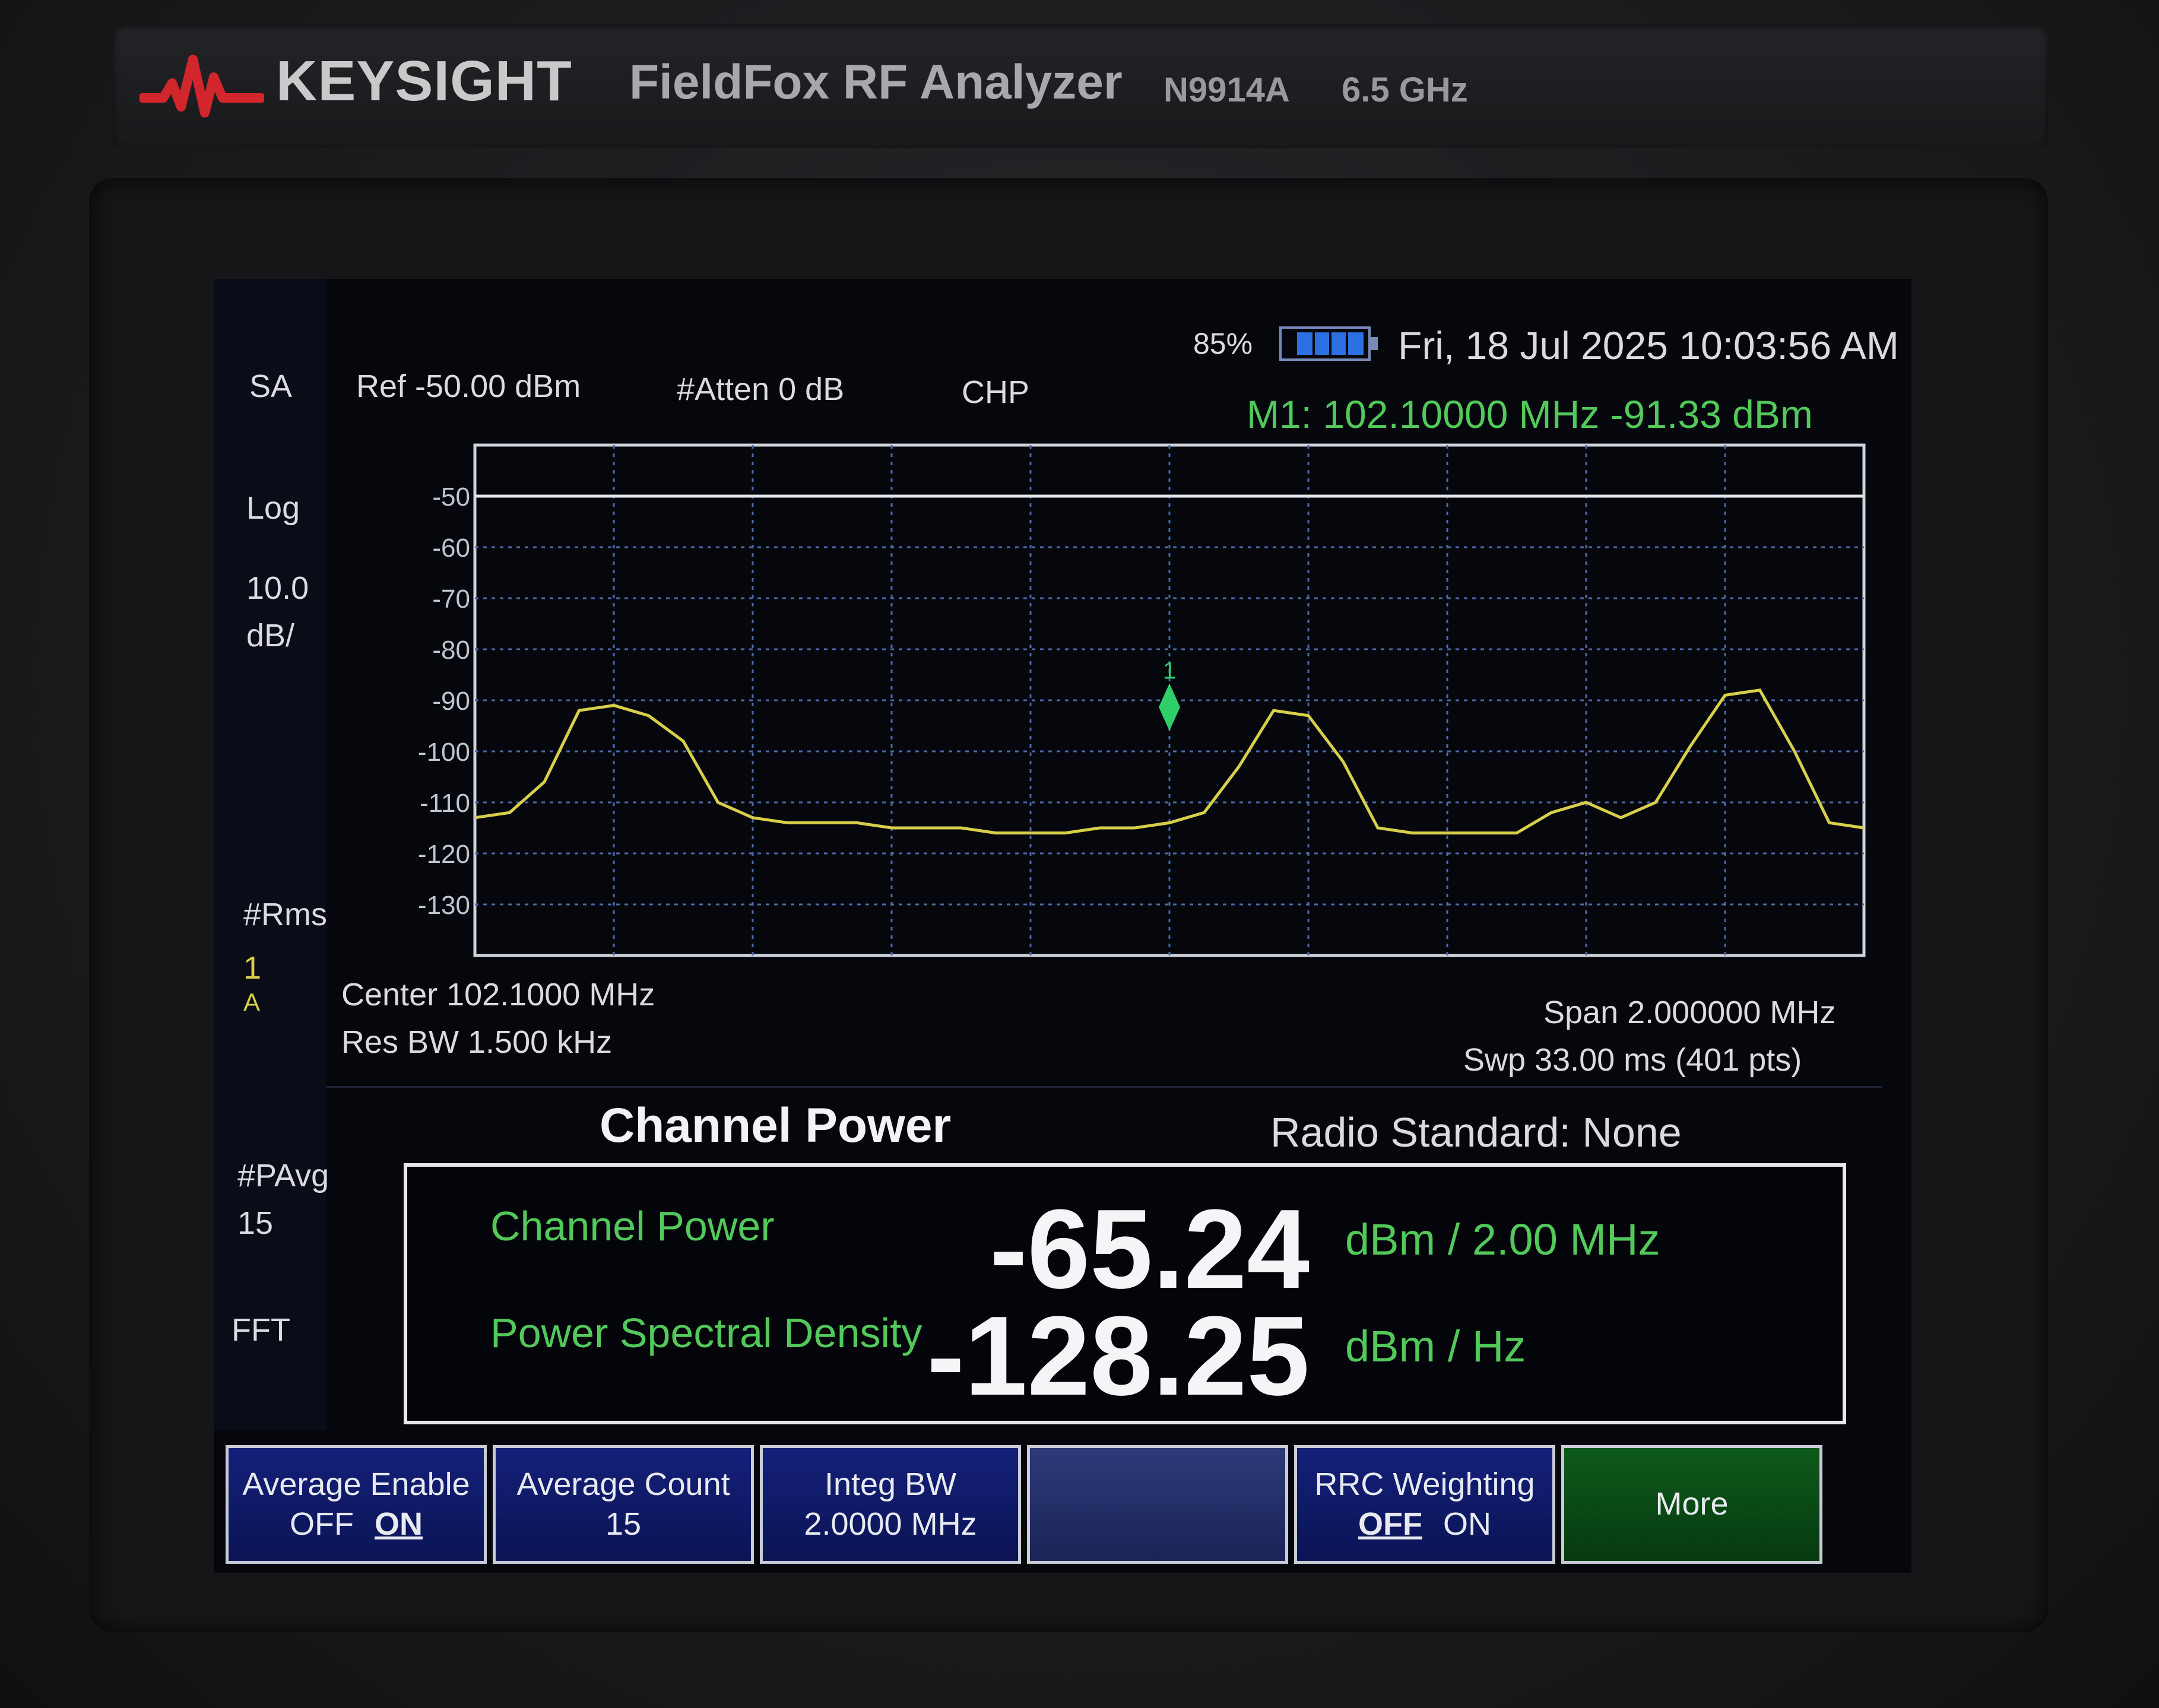 The height and width of the screenshot is (1708, 2159). What do you see at coordinates (1328, 344) in the screenshot?
I see `battery-icon` at bounding box center [1328, 344].